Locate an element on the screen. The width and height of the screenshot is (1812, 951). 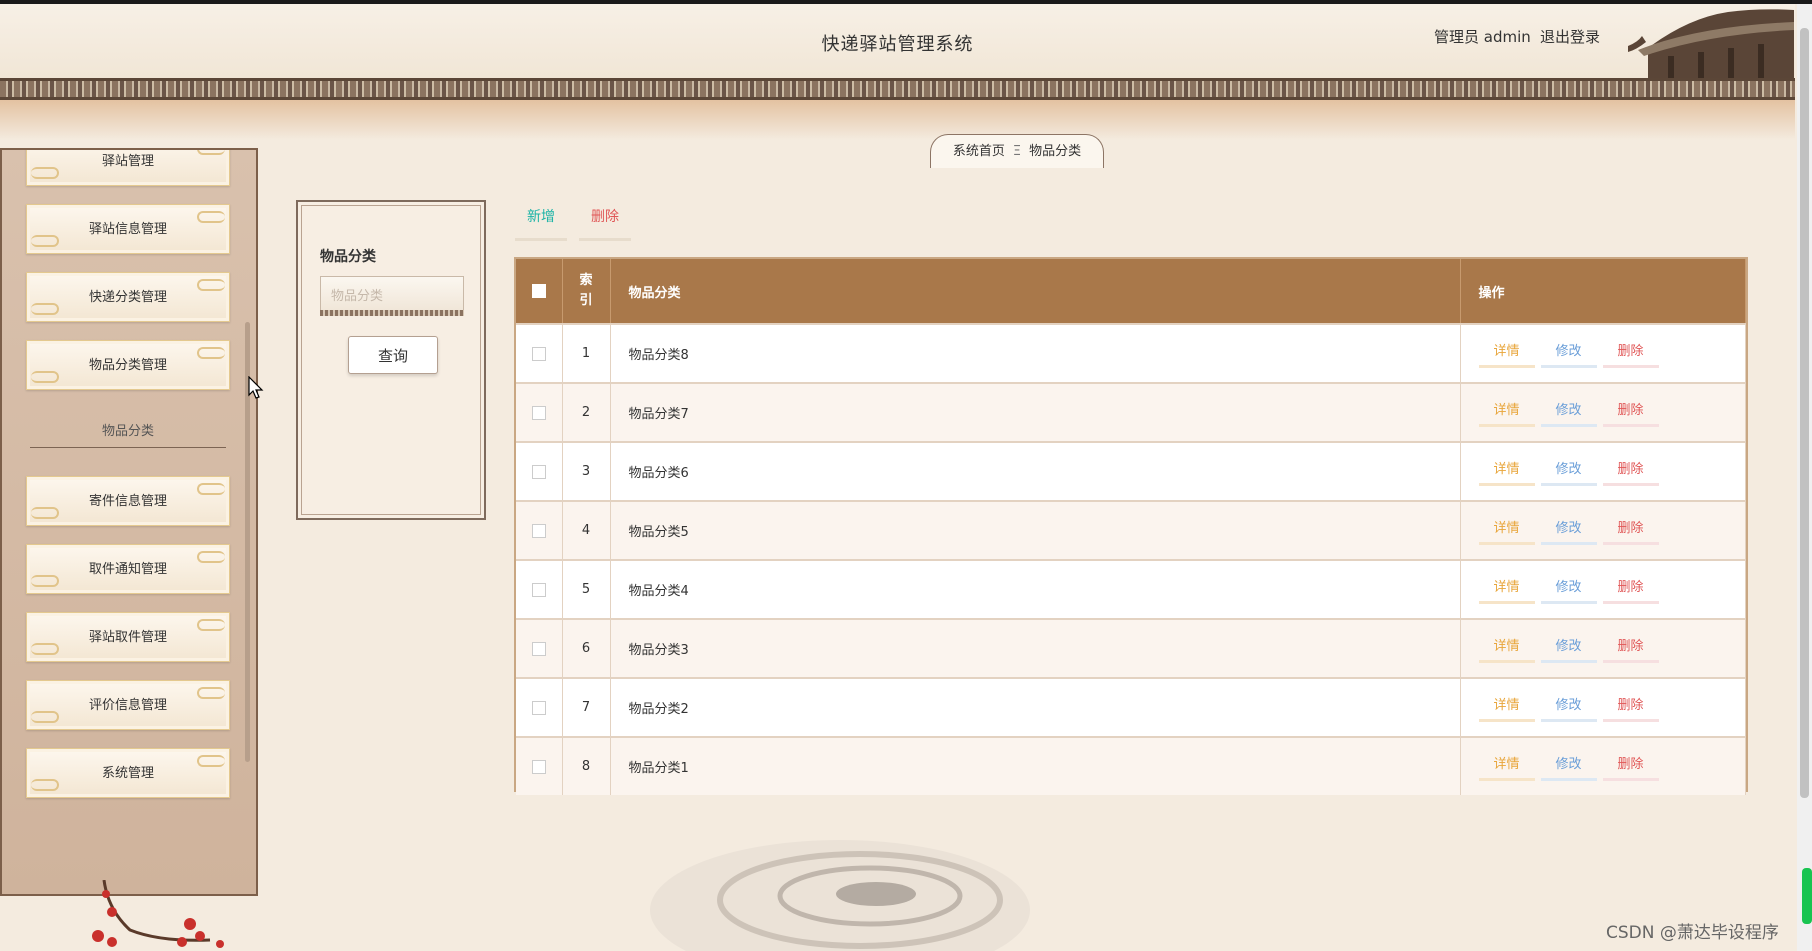
app-header: 快递驿站管理系统 管理员 admin 退出登录 is located at coordinates (897, 42).